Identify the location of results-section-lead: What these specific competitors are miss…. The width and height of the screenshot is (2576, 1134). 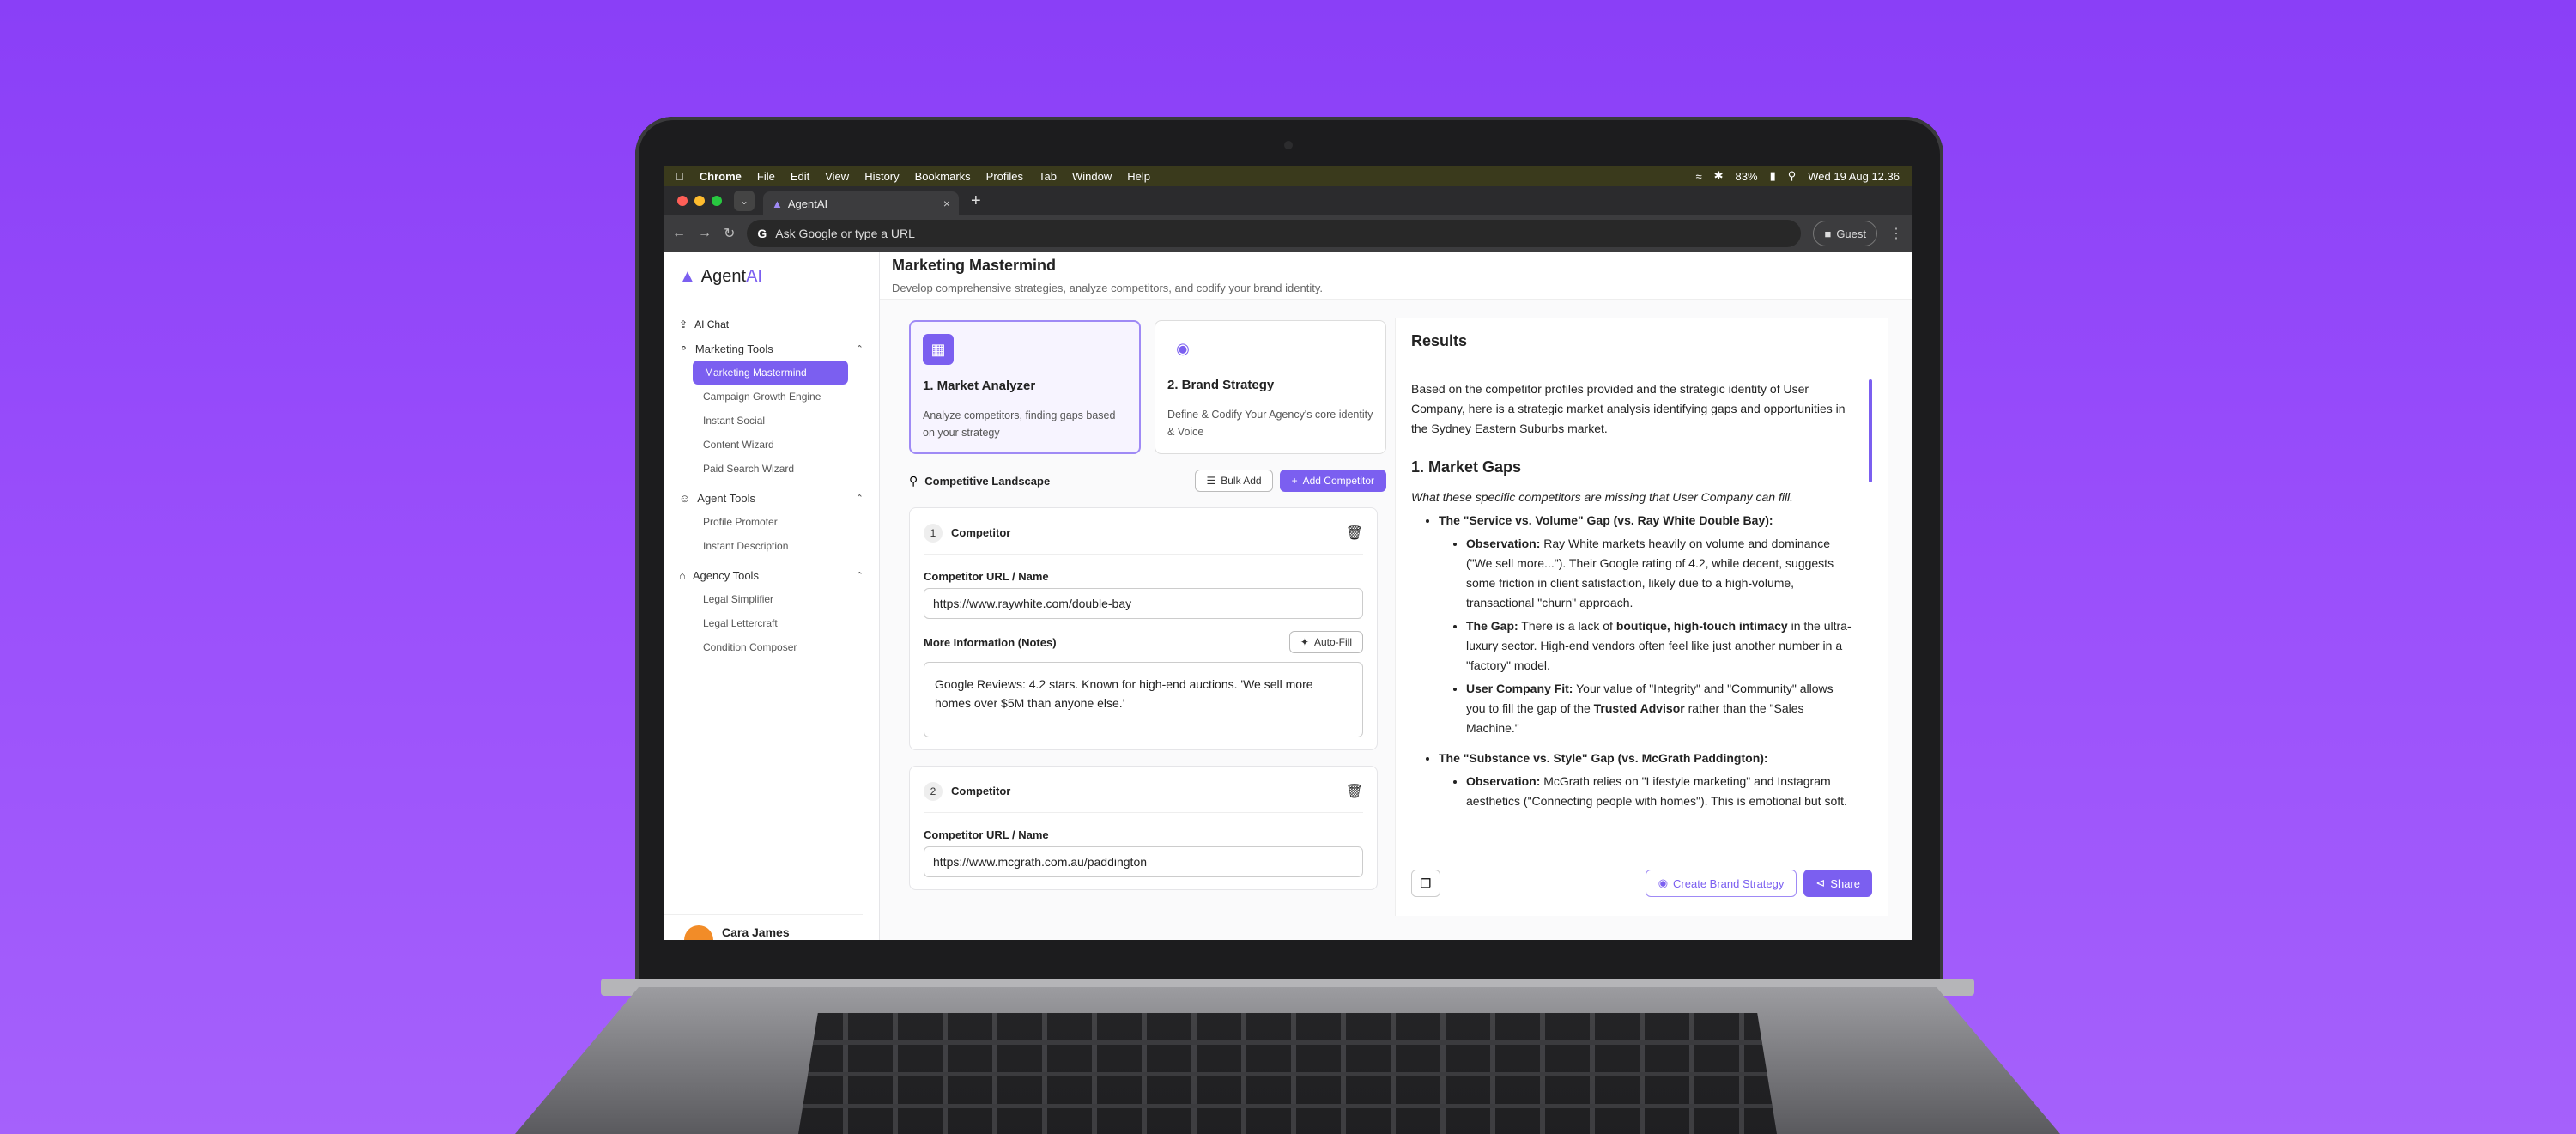
(1602, 497).